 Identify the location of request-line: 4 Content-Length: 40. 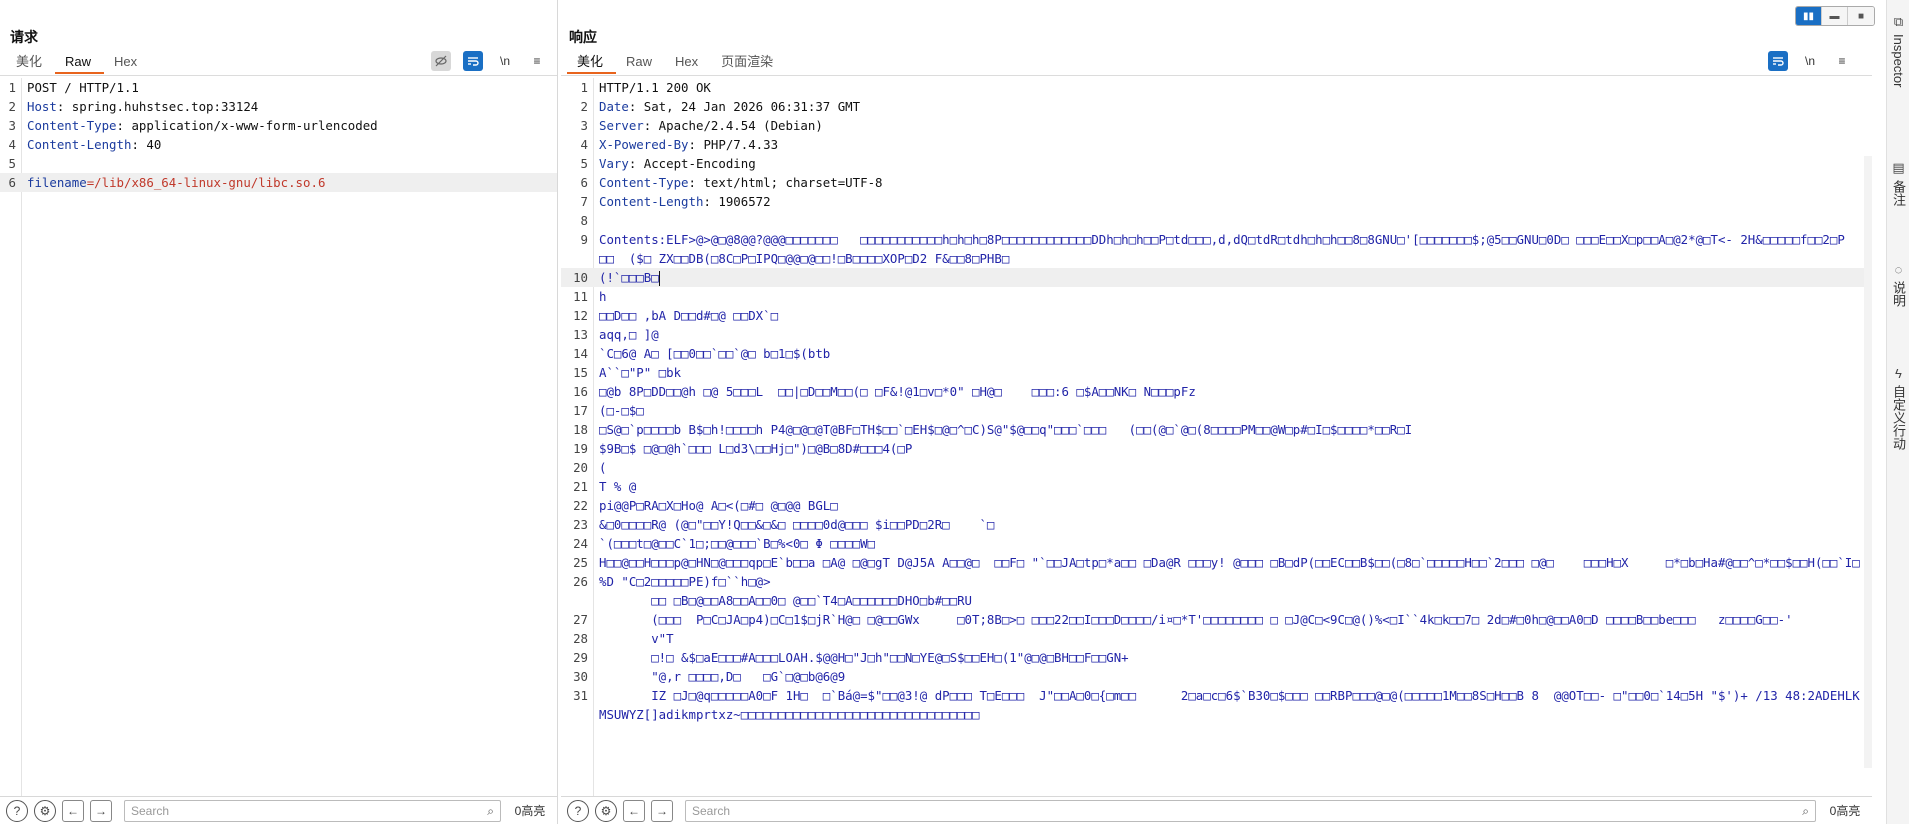
(85, 144).